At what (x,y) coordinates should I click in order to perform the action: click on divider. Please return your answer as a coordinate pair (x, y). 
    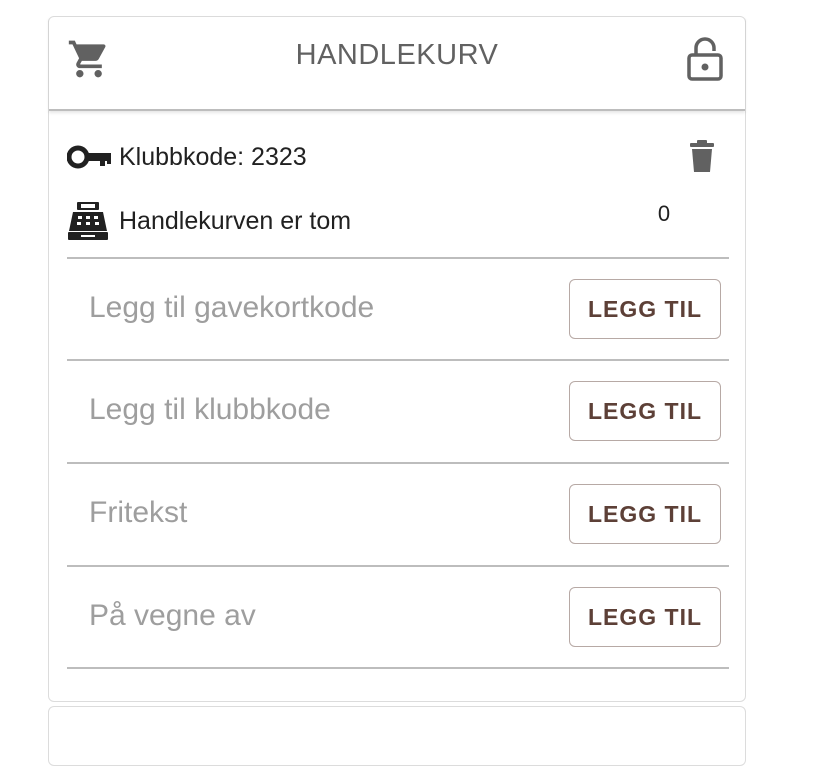
    Looking at the image, I should click on (398, 668).